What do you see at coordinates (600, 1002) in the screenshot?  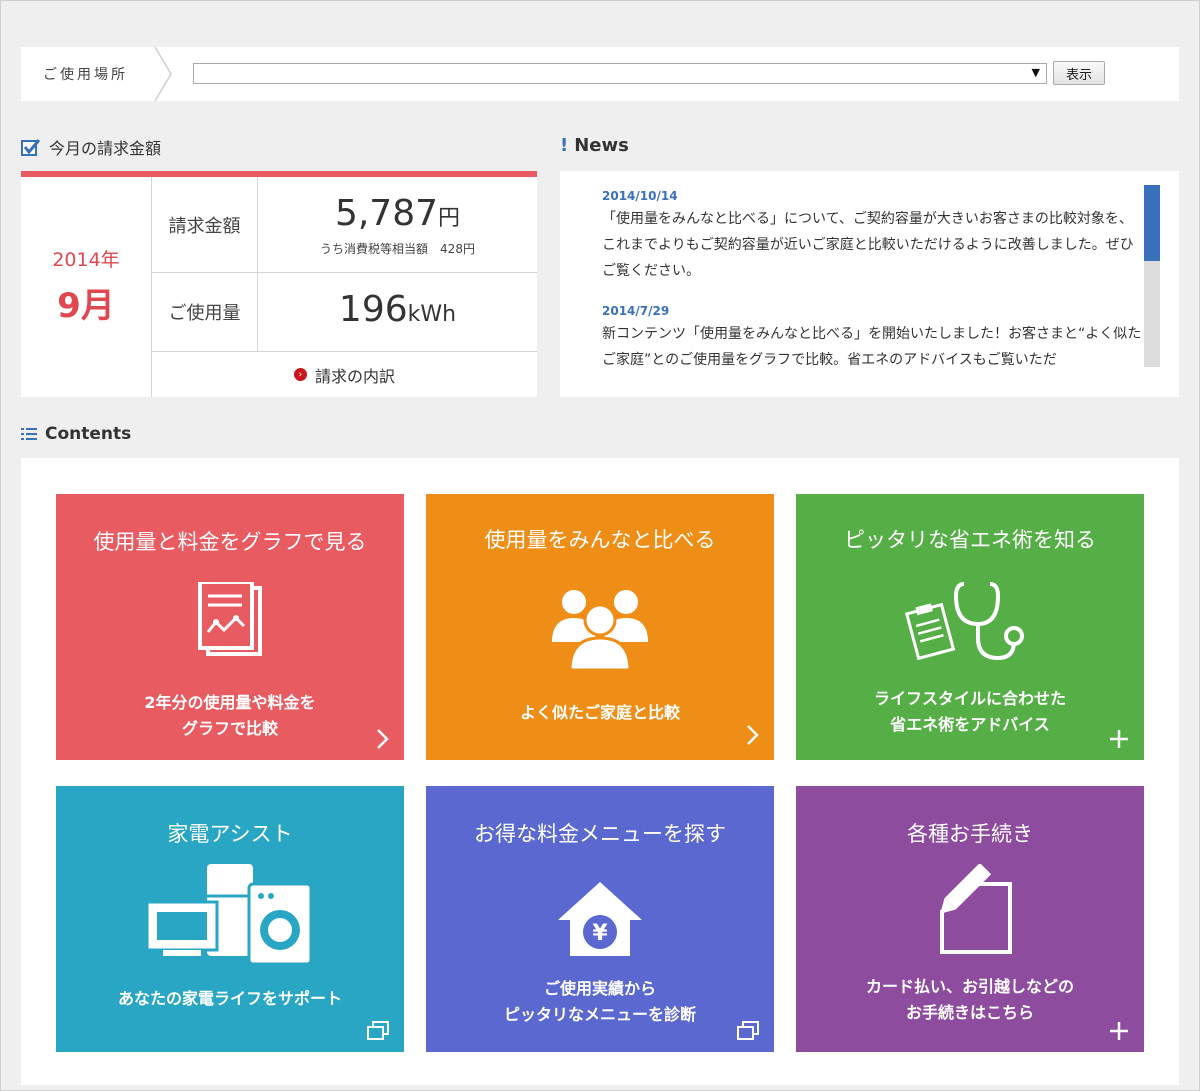 I see `tile-desc: ご使用実績から ピッタリなメニューを診断` at bounding box center [600, 1002].